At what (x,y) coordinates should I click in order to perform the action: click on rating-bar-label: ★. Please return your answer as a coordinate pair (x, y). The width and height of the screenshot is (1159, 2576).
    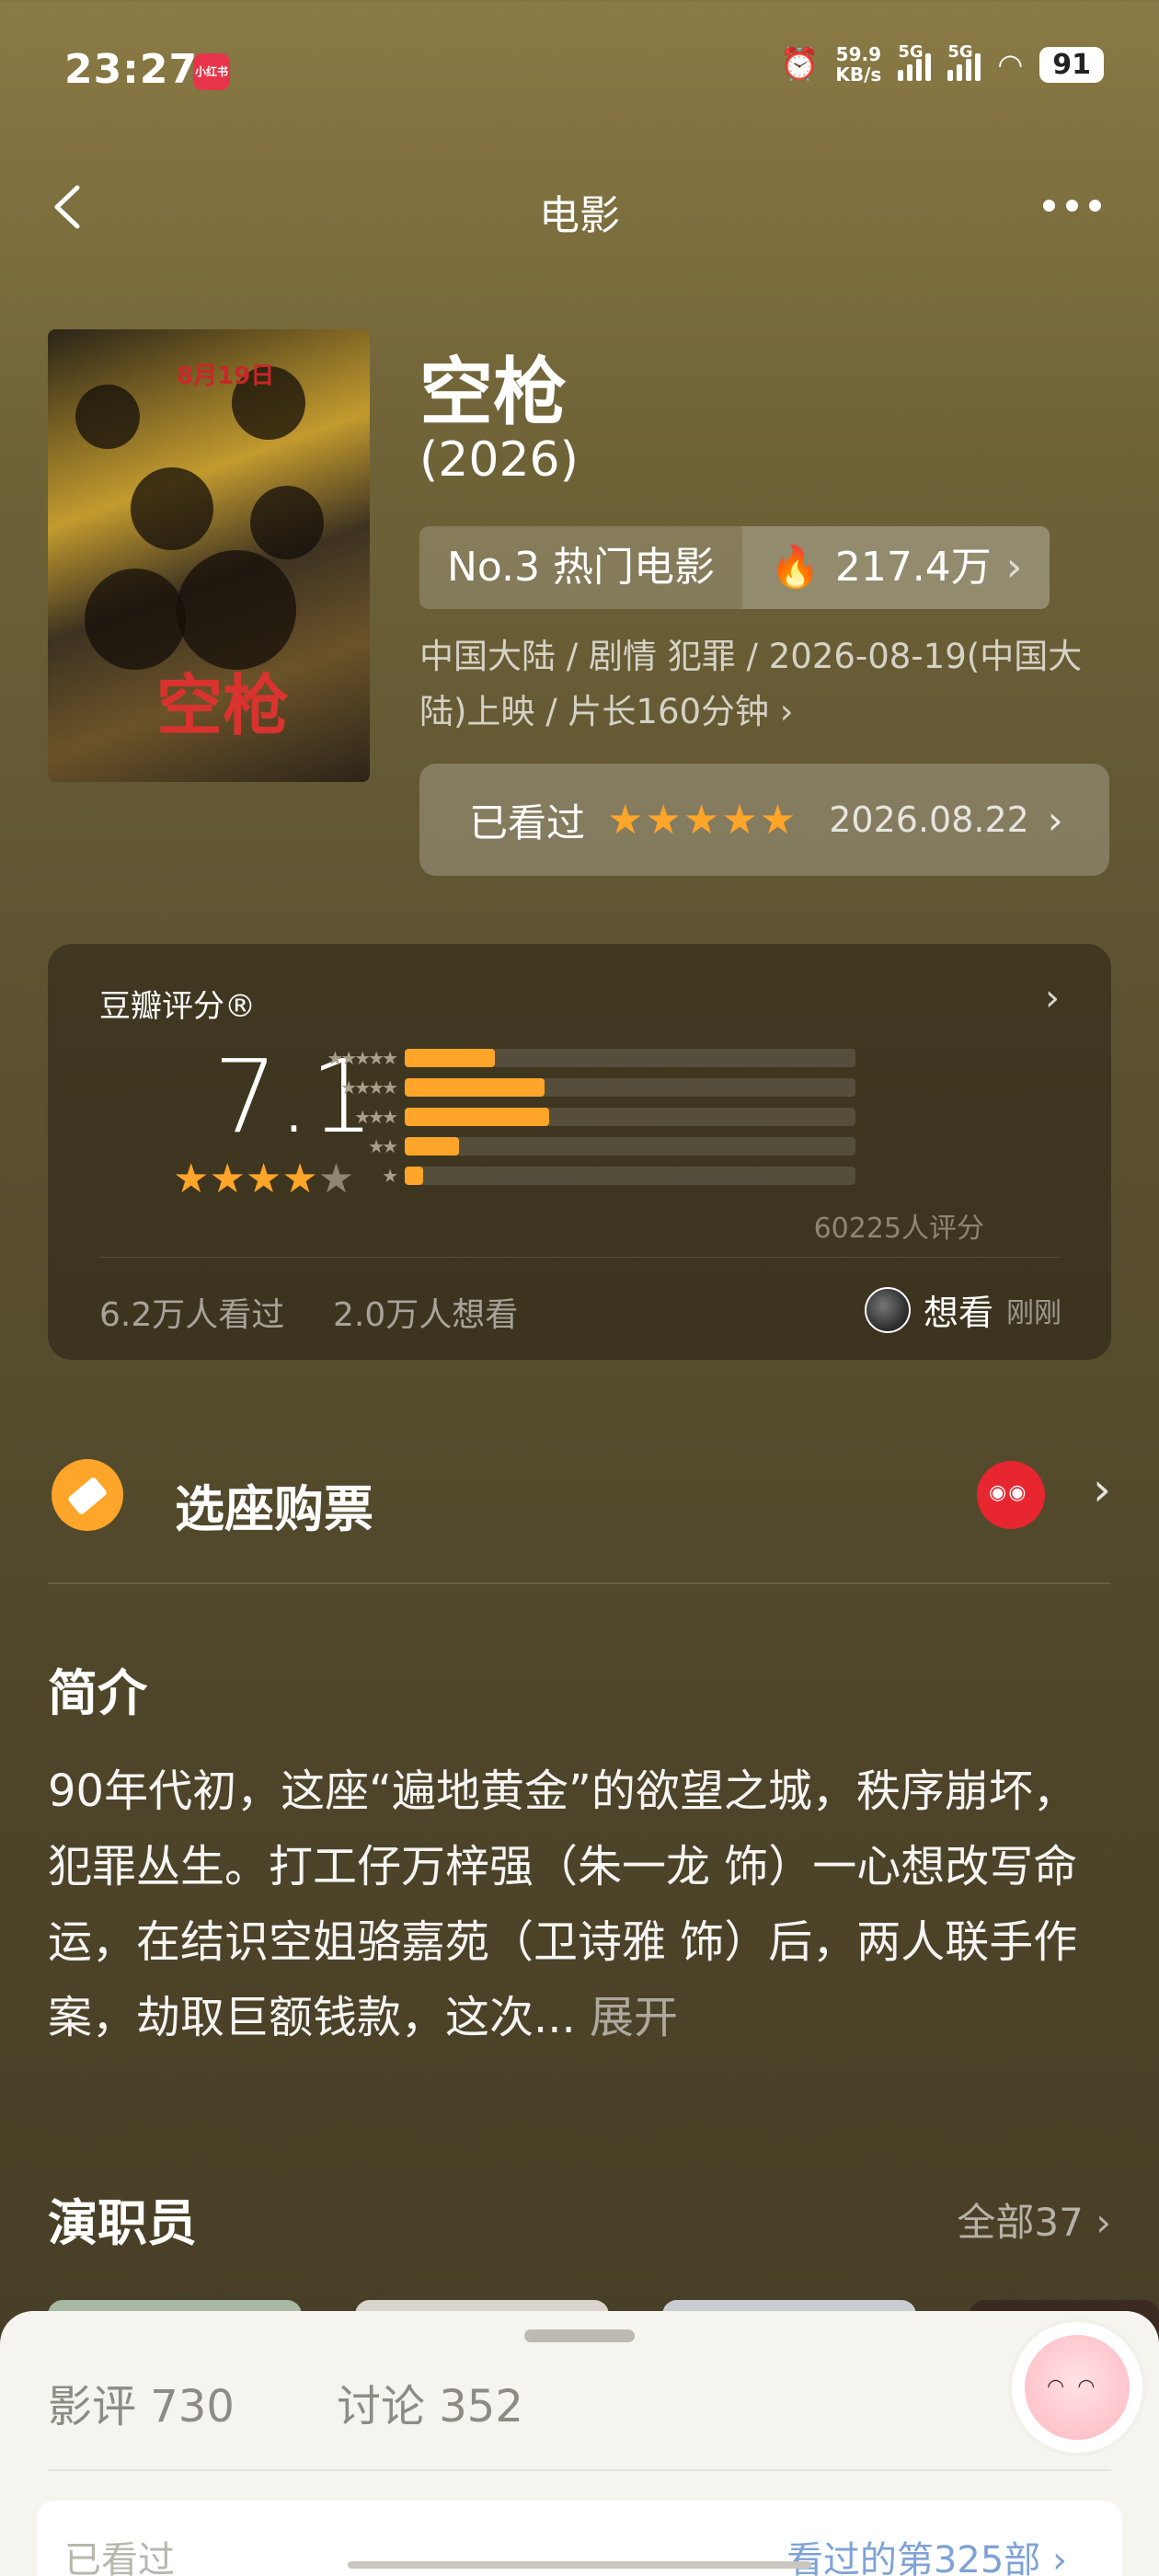
    Looking at the image, I should click on (390, 1176).